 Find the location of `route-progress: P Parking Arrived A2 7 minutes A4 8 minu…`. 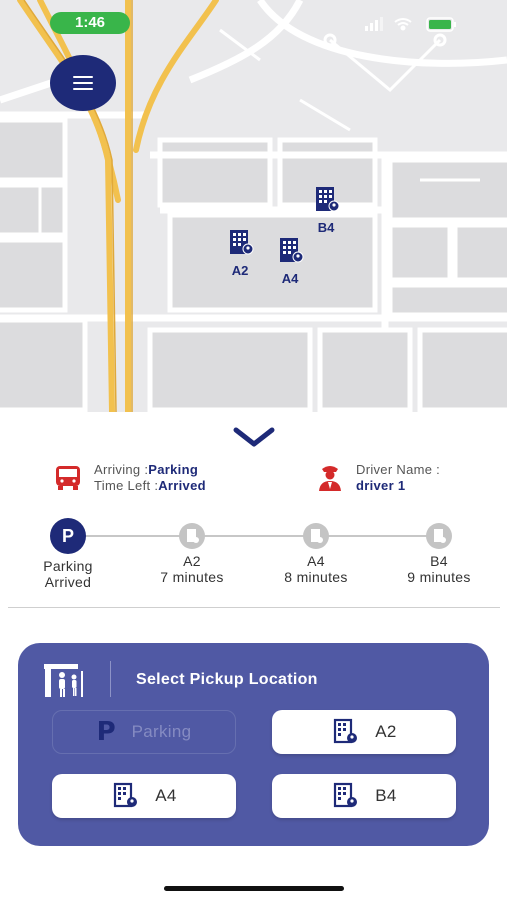

route-progress: P Parking Arrived A2 7 minutes A4 8 minu… is located at coordinates (253, 556).